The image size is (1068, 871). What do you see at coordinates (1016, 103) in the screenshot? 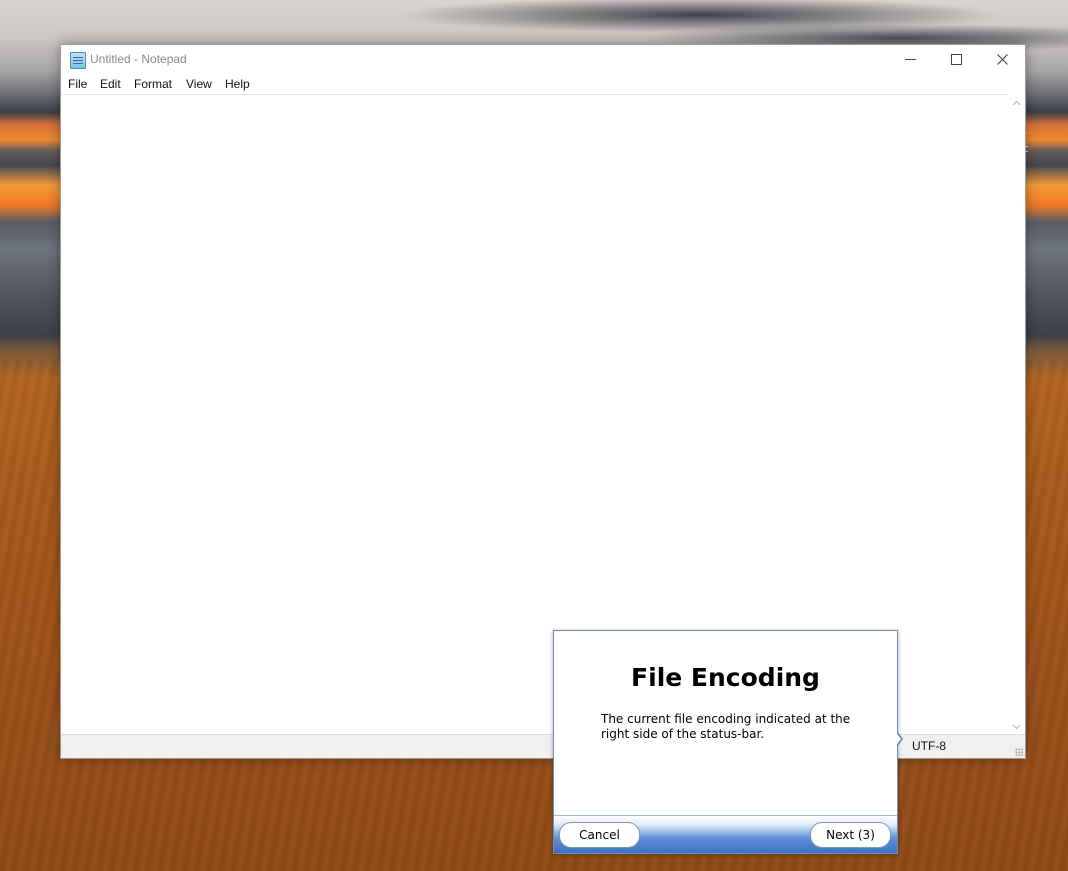
I see `scroll-up-icon` at bounding box center [1016, 103].